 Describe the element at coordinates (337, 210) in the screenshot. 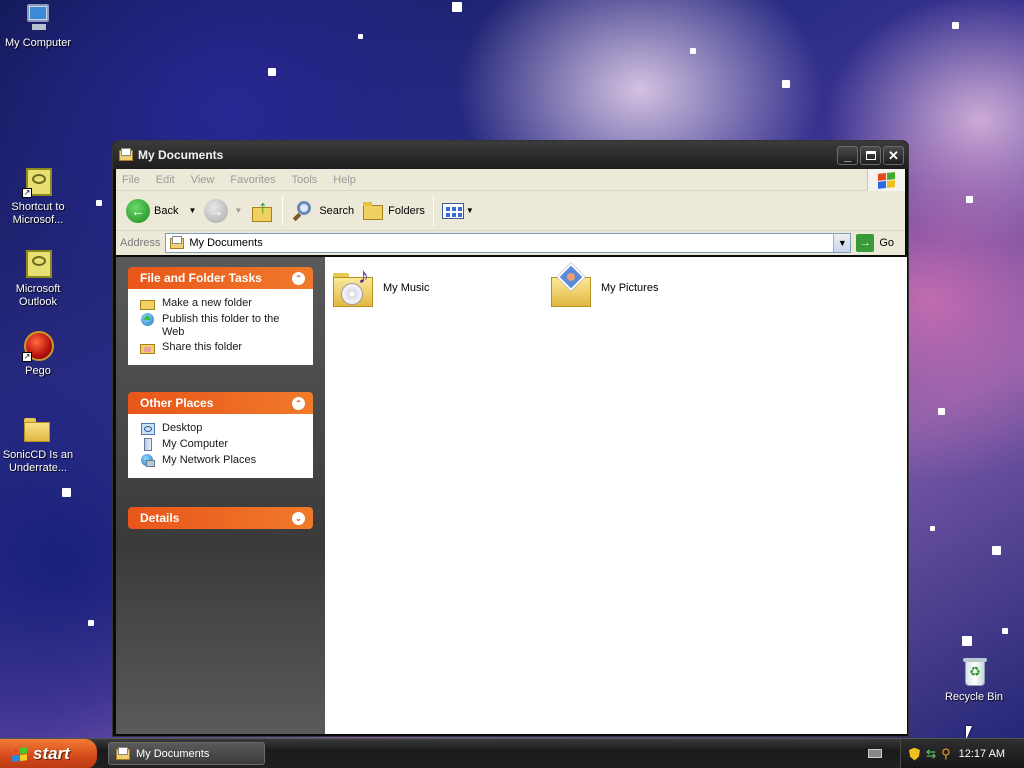

I see `search-label: Search` at that location.